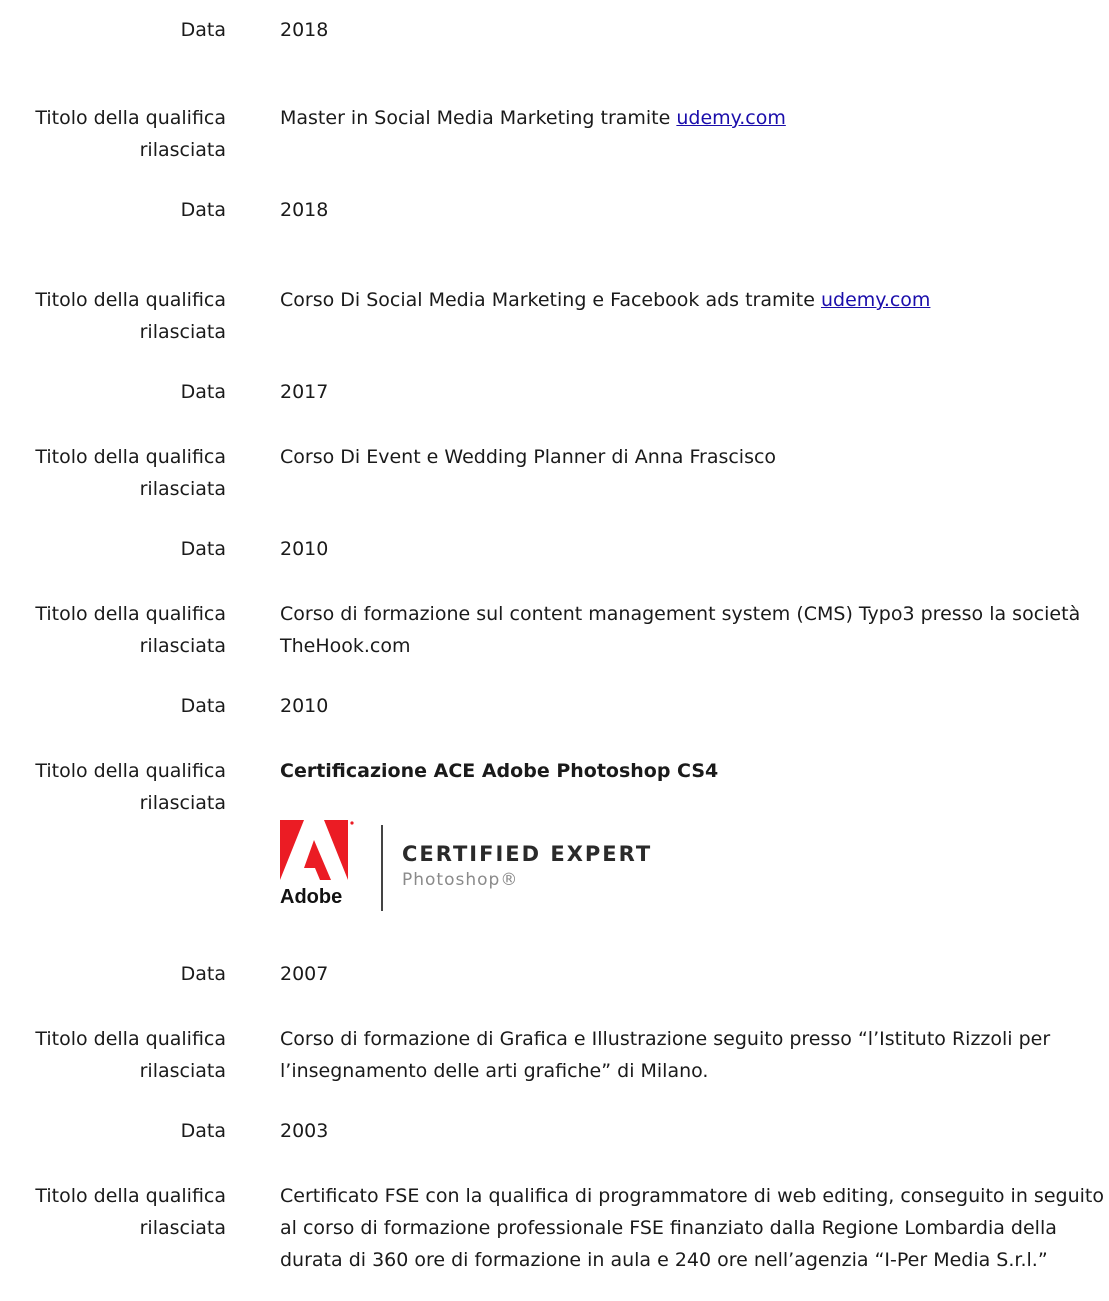  Describe the element at coordinates (460, 880) in the screenshot. I see `badge-subtitle: Photoshop®` at that location.